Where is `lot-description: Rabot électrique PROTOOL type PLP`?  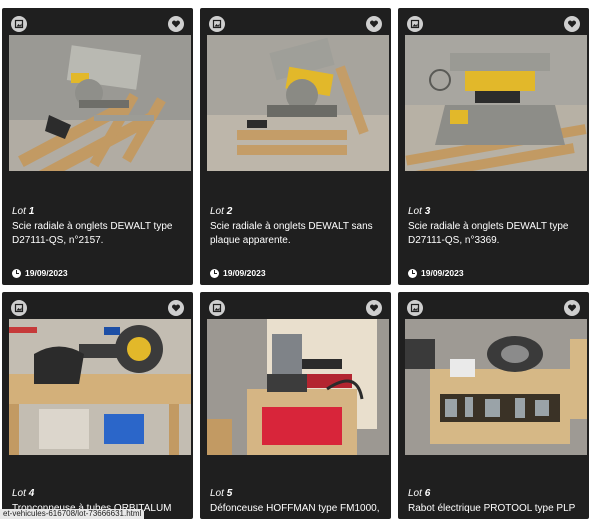
lot-description: Rabot électrique PROTOOL type PLP is located at coordinates (493, 509).